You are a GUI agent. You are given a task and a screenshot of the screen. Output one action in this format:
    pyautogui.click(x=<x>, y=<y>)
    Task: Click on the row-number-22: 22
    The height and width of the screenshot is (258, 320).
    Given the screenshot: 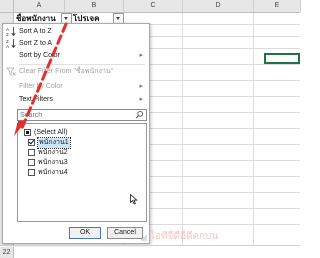 What is the action you would take?
    pyautogui.click(x=7, y=252)
    